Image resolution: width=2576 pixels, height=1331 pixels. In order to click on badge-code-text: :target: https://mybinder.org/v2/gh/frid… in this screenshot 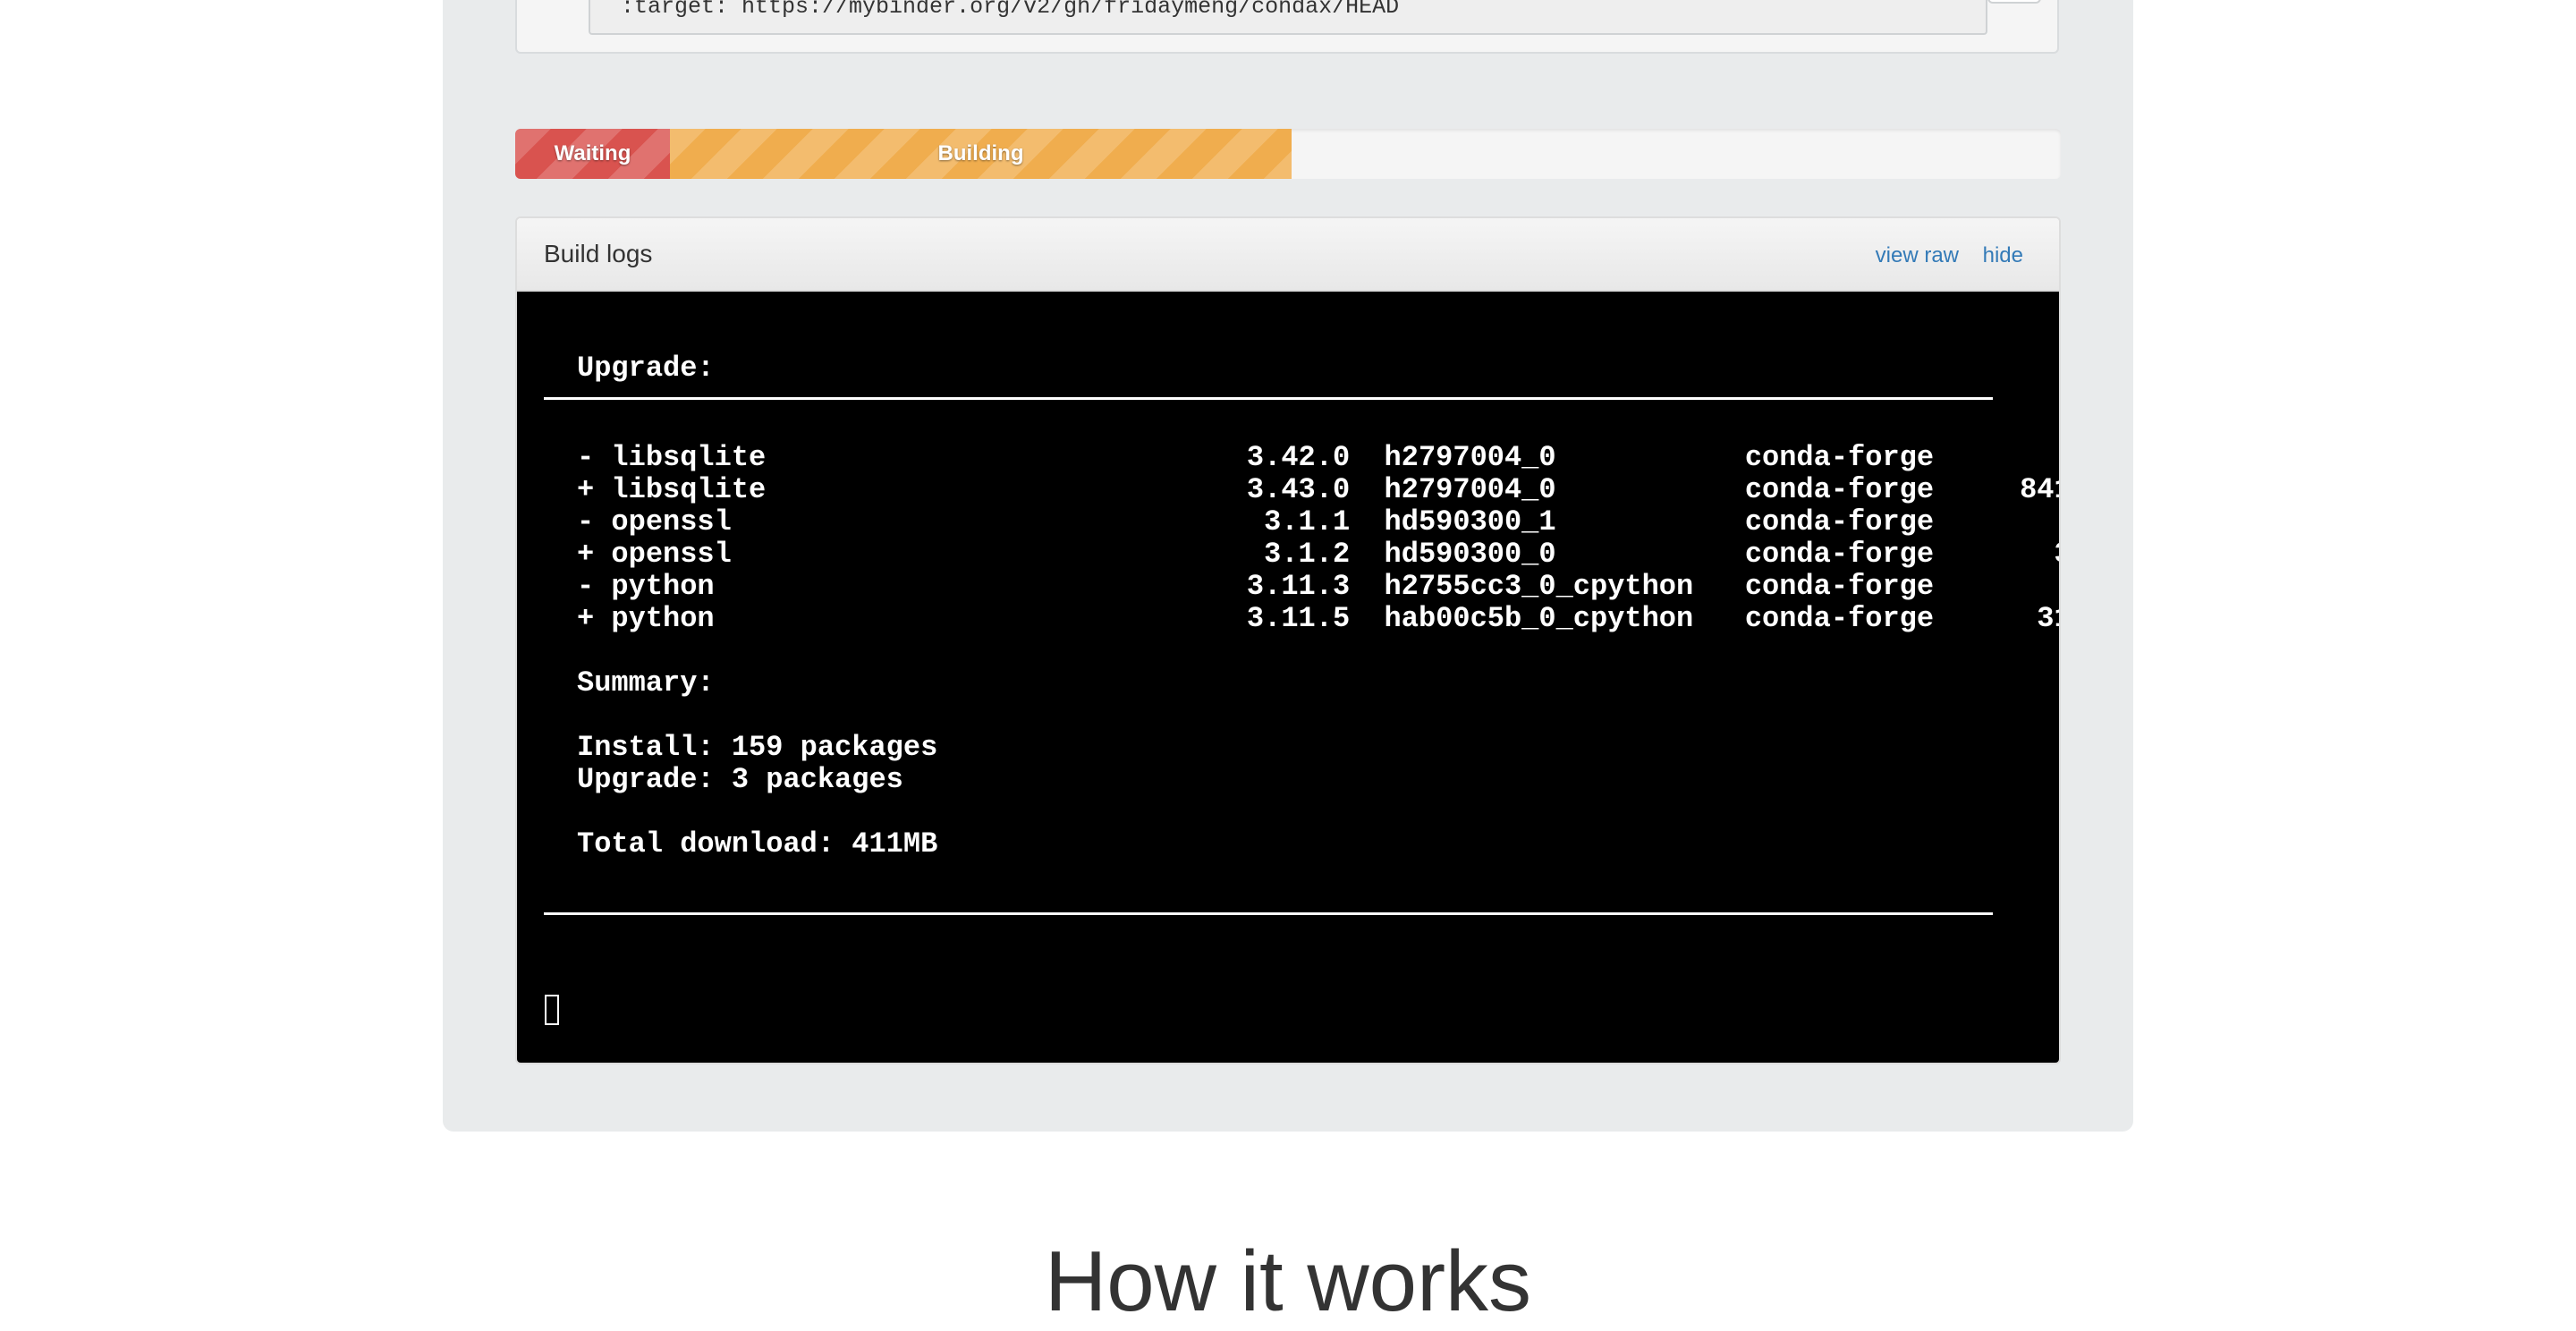, I will do `click(1010, 10)`.